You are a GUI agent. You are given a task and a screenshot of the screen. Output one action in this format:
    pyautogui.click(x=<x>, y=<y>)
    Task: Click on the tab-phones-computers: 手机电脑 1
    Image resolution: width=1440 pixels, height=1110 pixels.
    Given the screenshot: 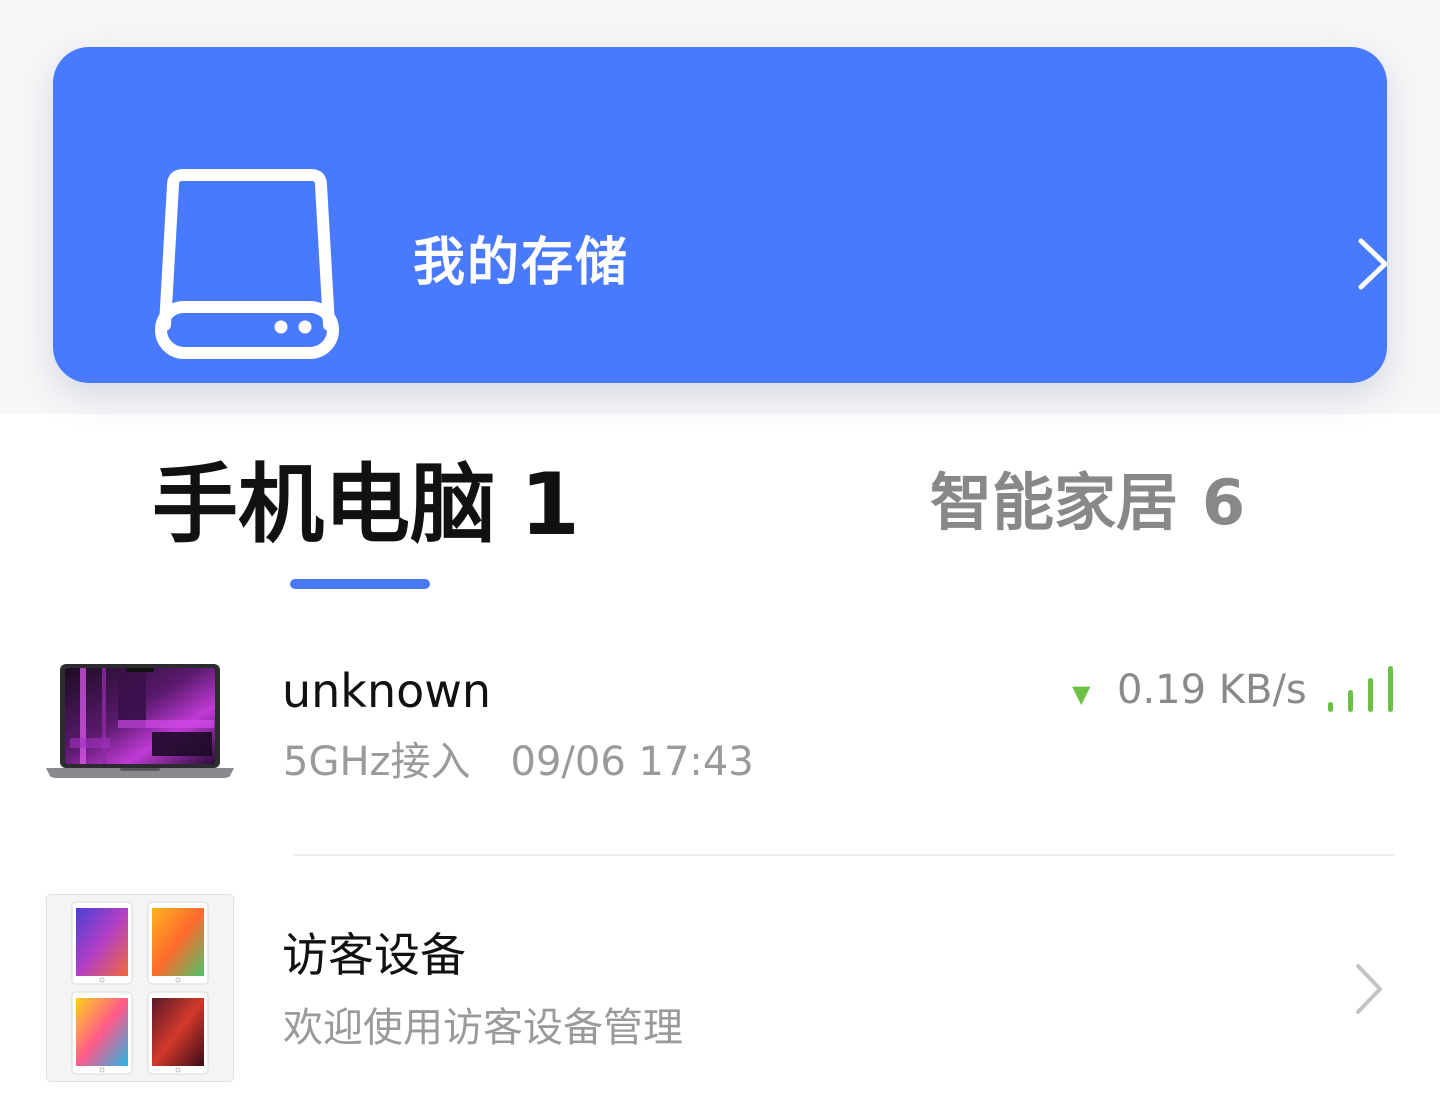 What is the action you would take?
    pyautogui.click(x=366, y=505)
    